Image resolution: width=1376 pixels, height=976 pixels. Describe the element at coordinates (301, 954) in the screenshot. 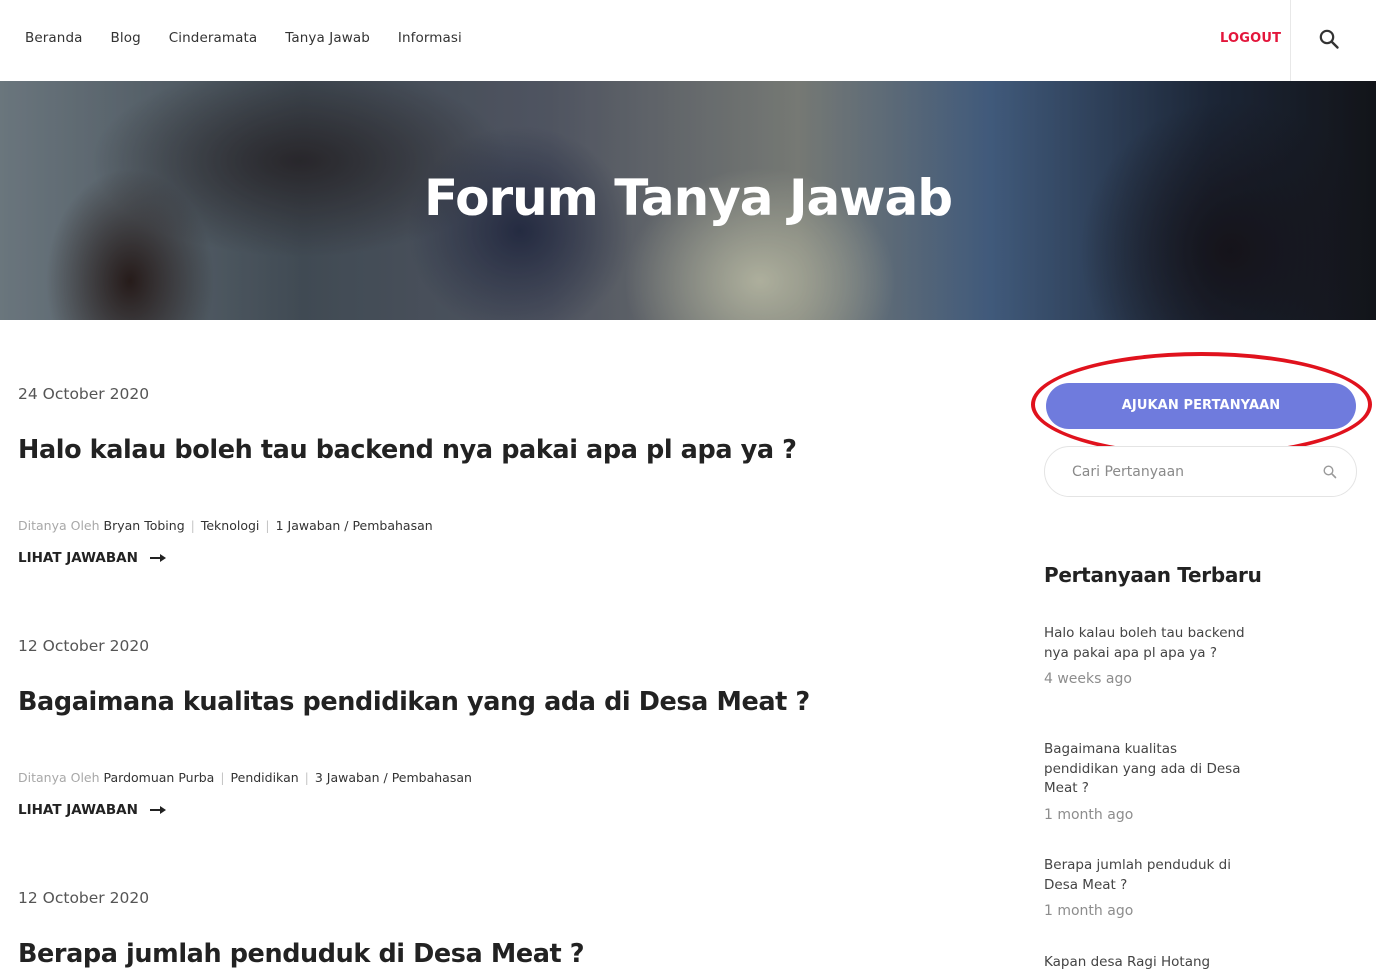

I see `post-title: Berapa jumlah penduduk di Desa Meat ?` at that location.